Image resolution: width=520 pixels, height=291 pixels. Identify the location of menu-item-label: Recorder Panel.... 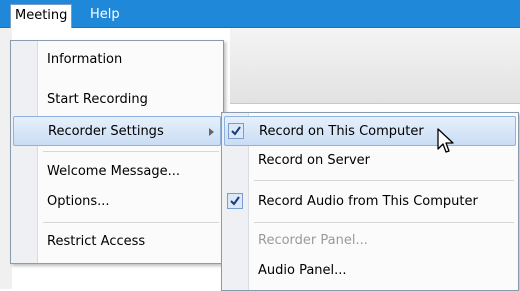
(313, 240).